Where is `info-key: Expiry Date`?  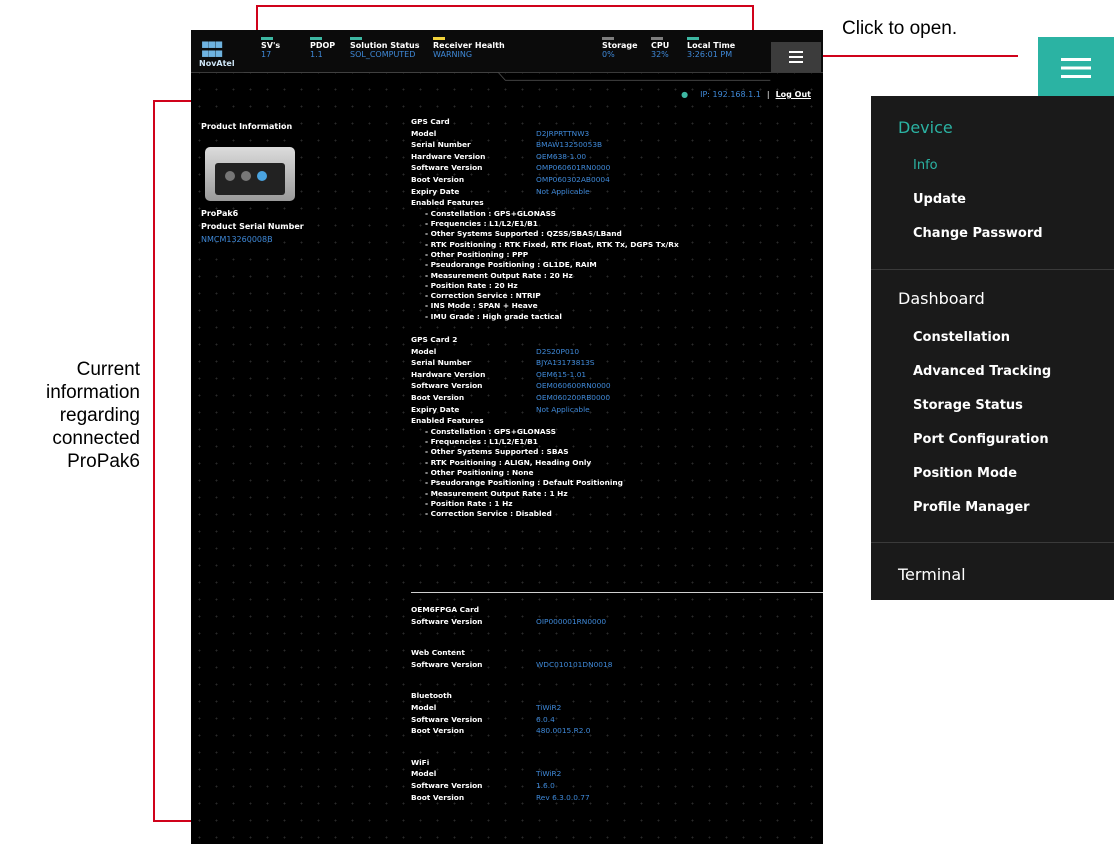
info-key: Expiry Date is located at coordinates (435, 409).